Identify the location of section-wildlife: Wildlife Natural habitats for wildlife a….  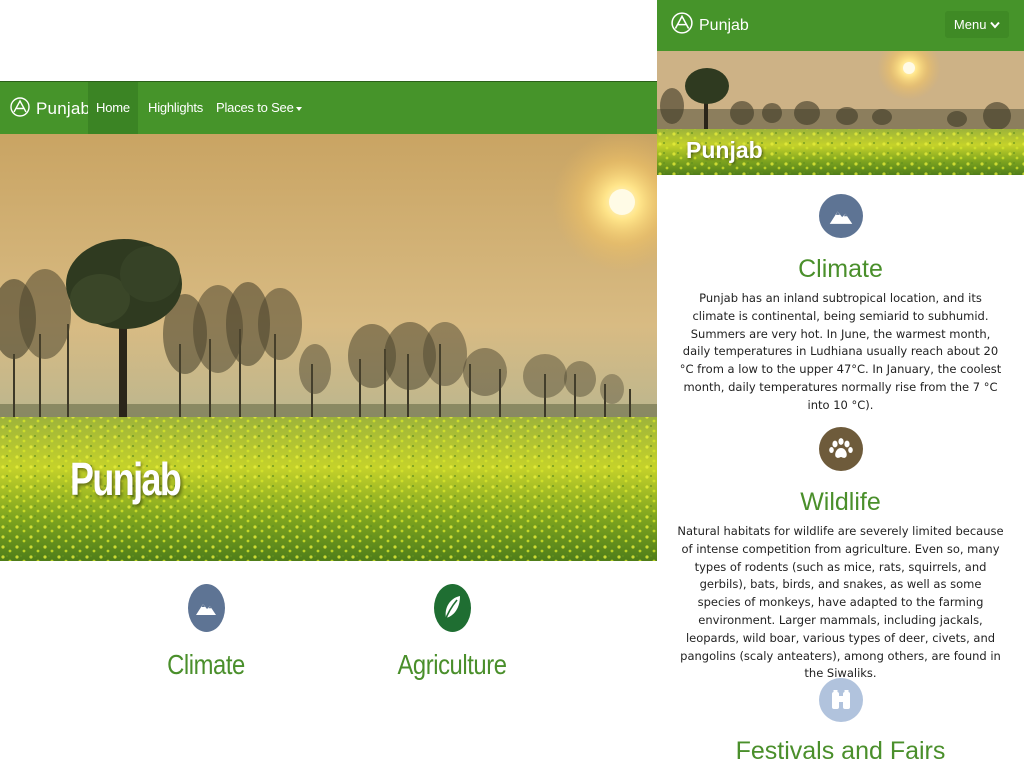
(840, 555).